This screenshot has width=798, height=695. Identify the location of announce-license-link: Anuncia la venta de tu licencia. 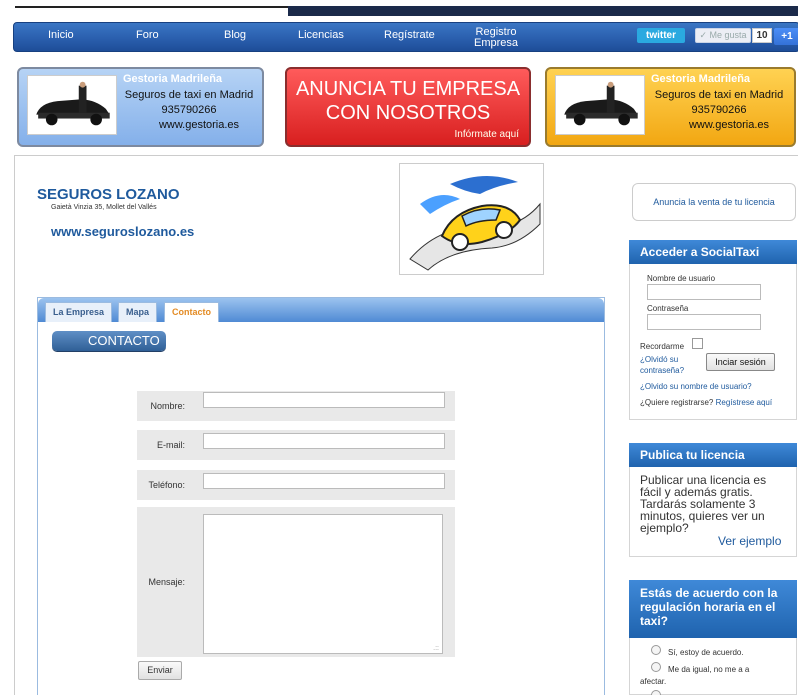
(714, 202).